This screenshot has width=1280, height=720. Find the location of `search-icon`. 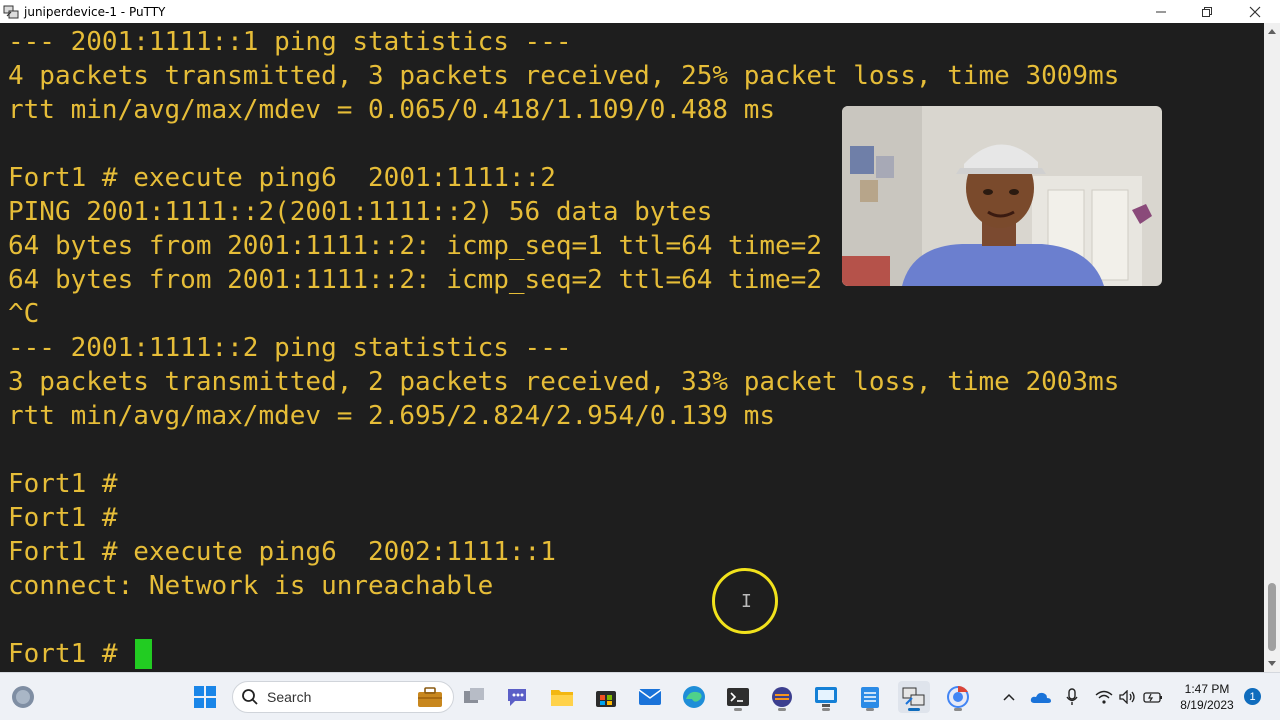

search-icon is located at coordinates (250, 697).